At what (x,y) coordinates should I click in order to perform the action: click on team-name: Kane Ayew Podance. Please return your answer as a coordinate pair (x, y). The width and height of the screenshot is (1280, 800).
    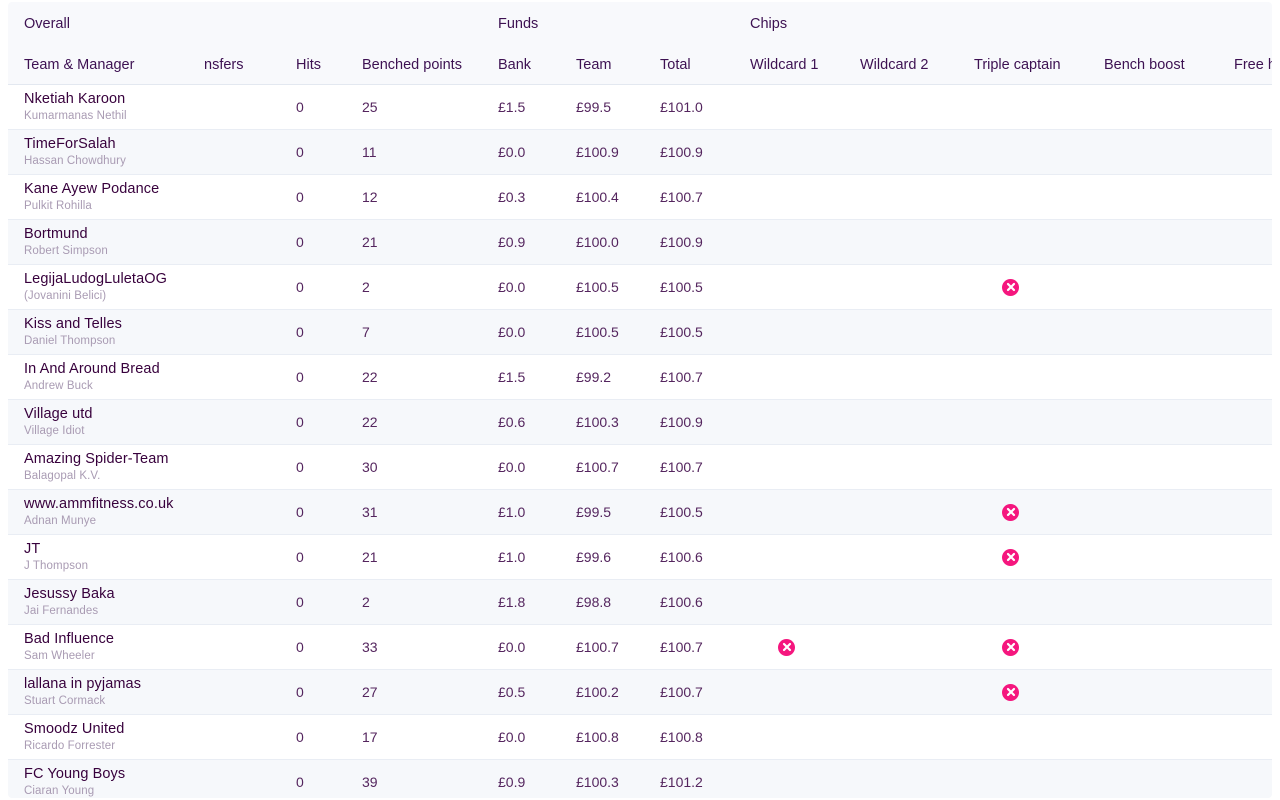
    Looking at the image, I should click on (111, 189).